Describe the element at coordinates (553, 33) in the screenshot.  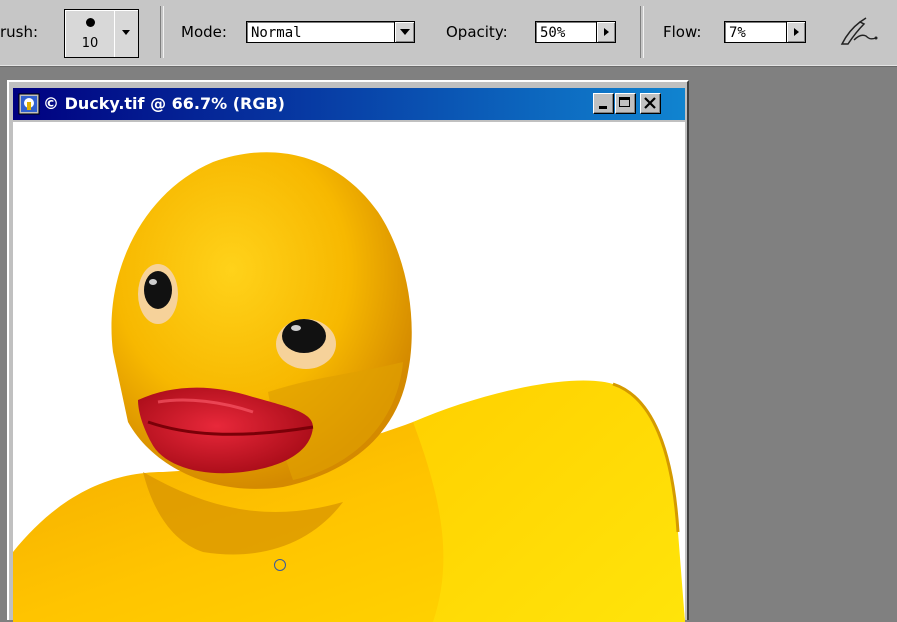
I see `opacity-value: 50%` at that location.